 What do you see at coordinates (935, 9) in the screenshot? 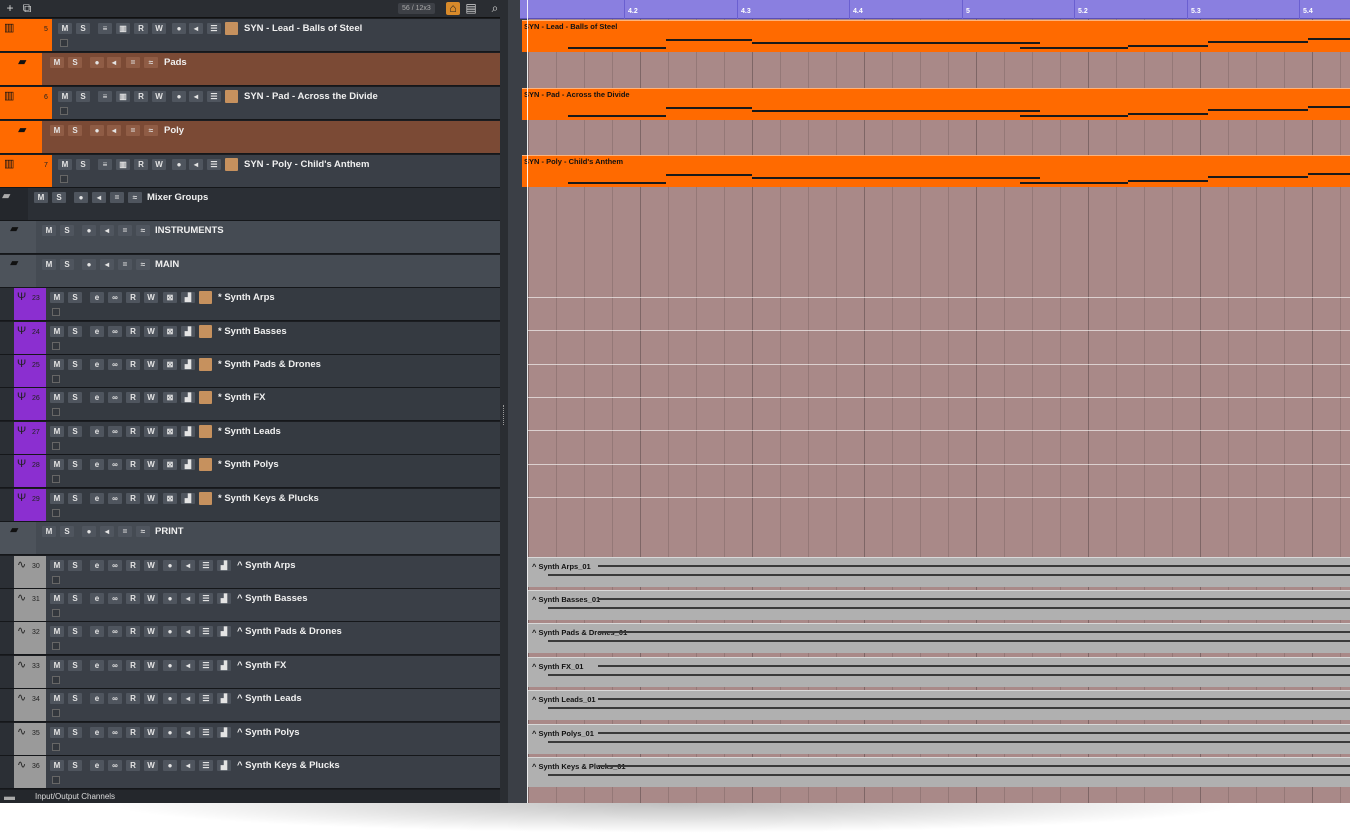
I see `timeline-ruler: 4.2 4.3 4.4 5 5.2 5.3 5.4` at bounding box center [935, 9].